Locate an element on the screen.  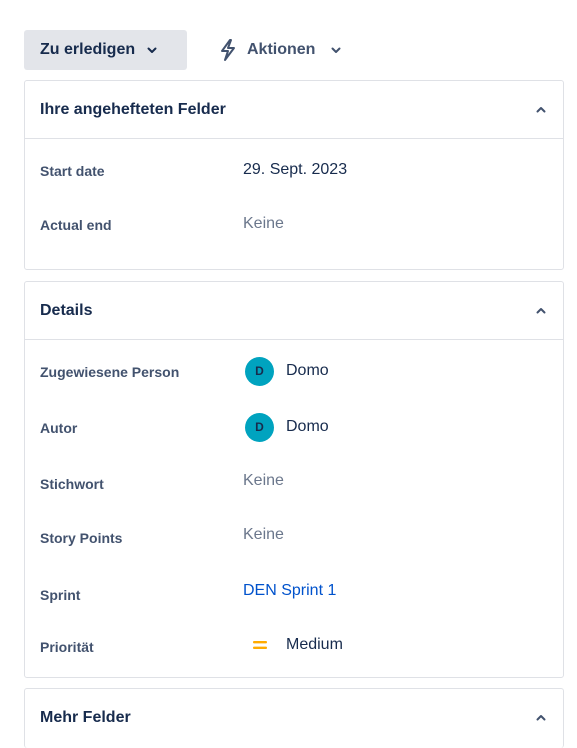
field-label: Start date is located at coordinates (72, 171).